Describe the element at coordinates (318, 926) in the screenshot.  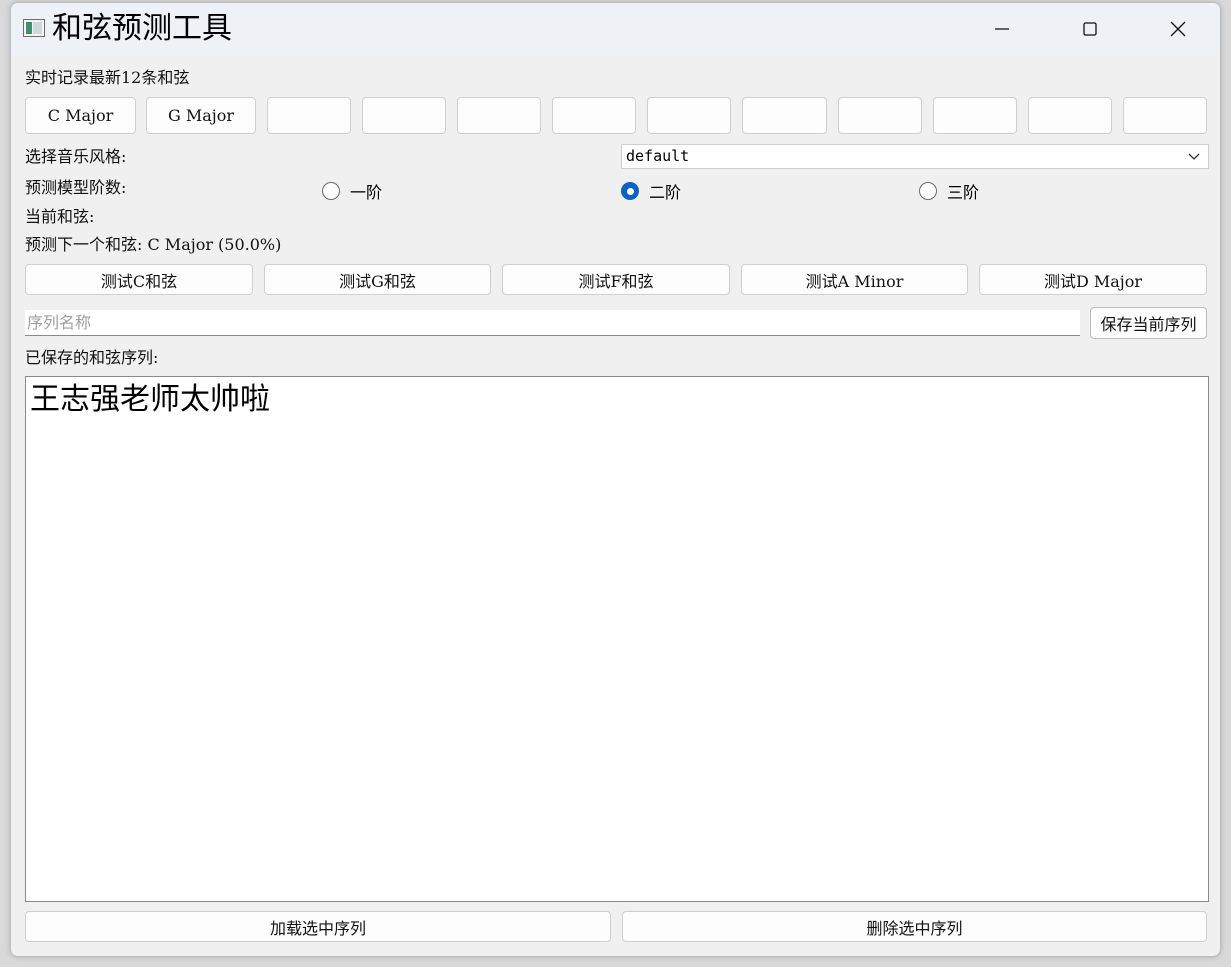
I see `load-sequence-button: 加载选中序列` at that location.